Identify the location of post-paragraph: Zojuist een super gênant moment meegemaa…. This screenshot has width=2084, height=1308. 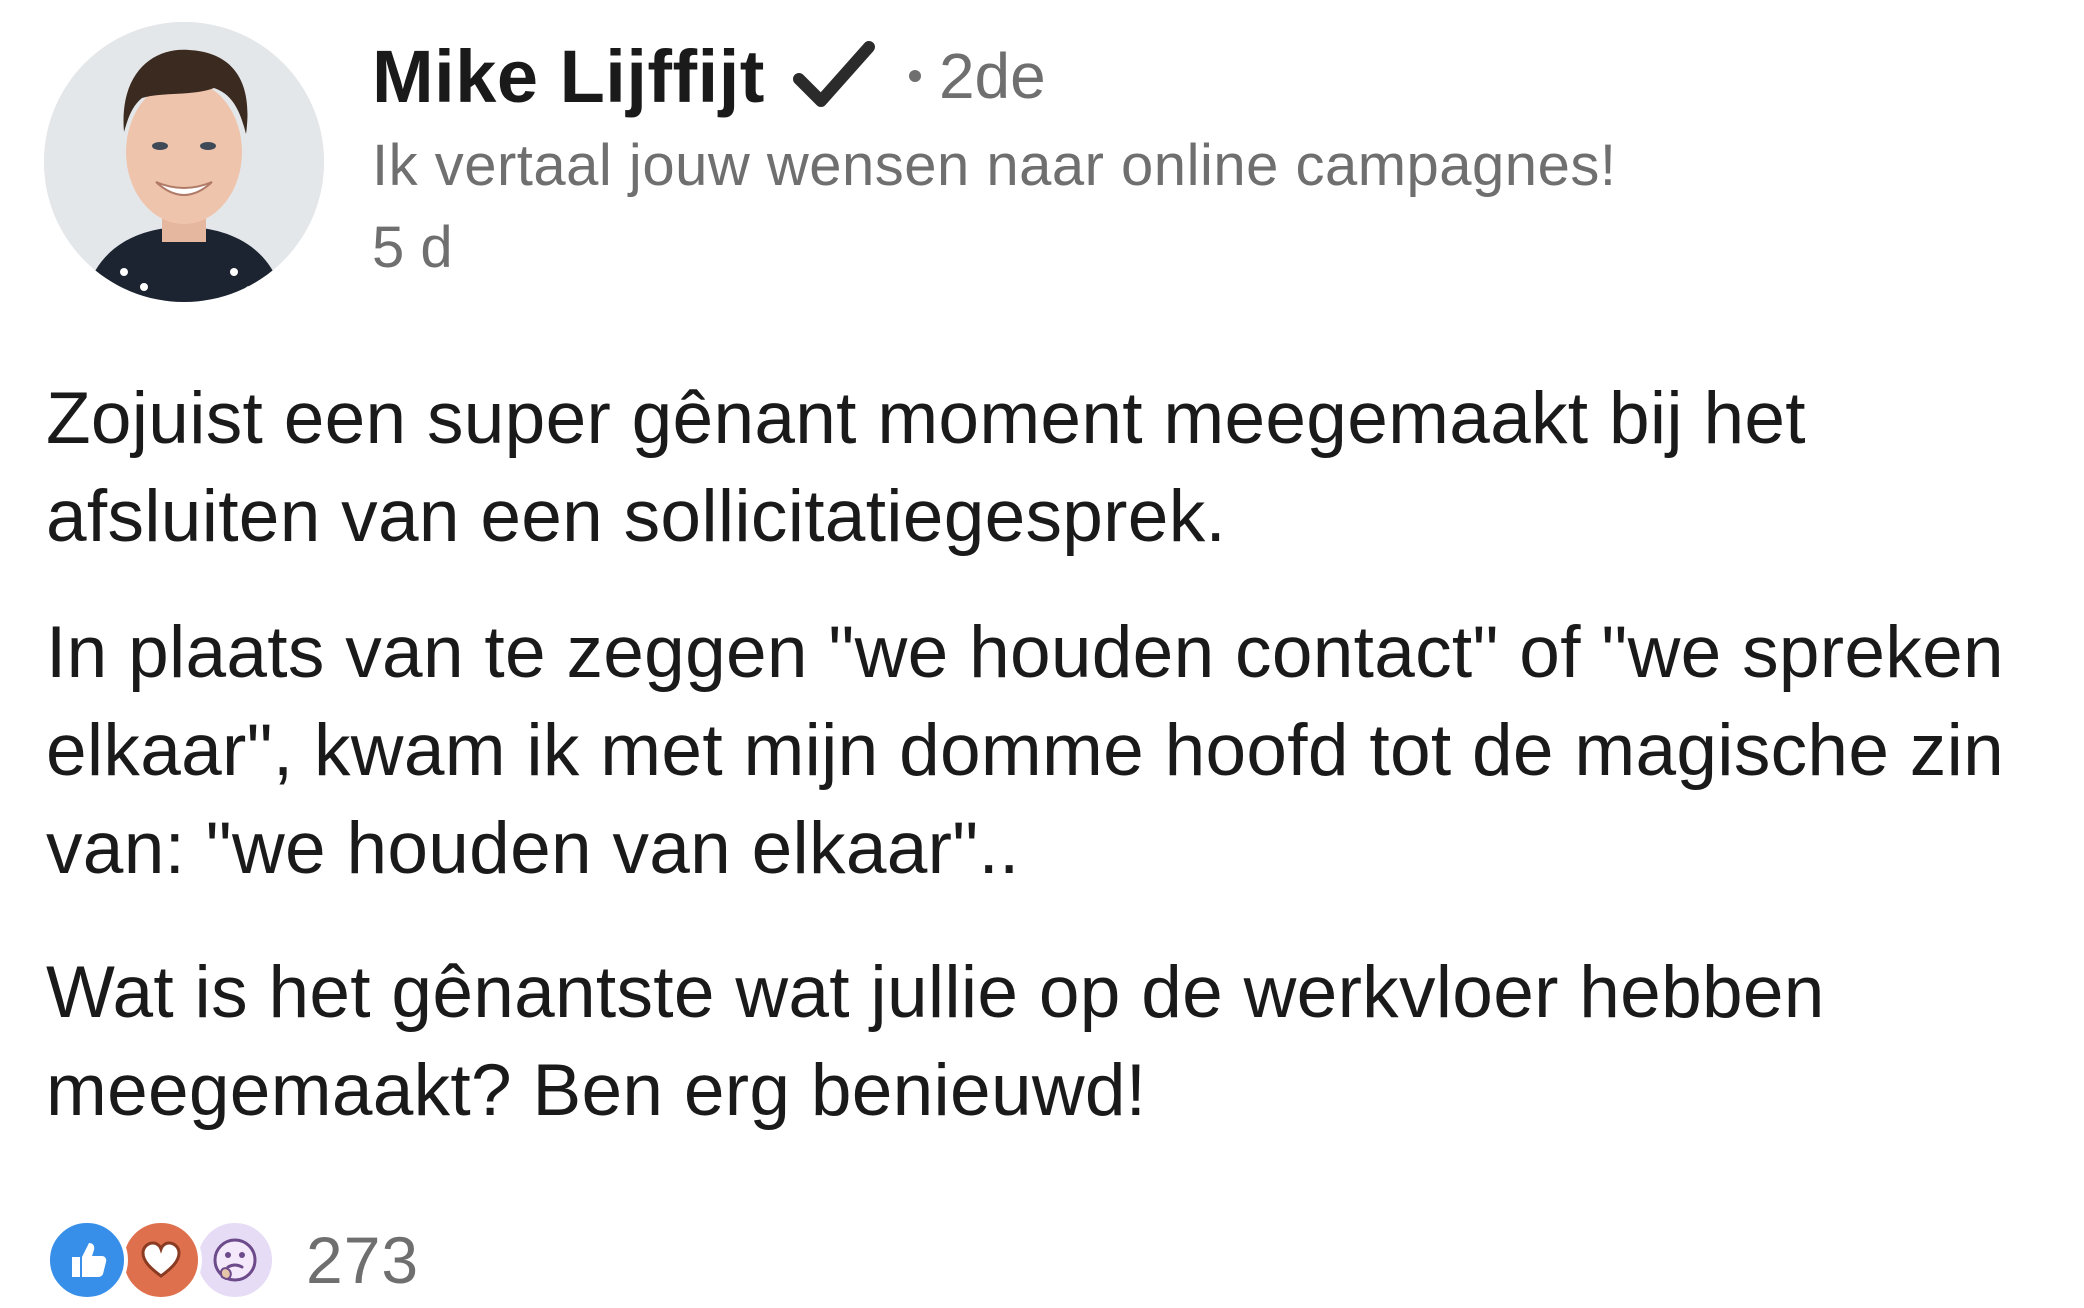
(926, 467).